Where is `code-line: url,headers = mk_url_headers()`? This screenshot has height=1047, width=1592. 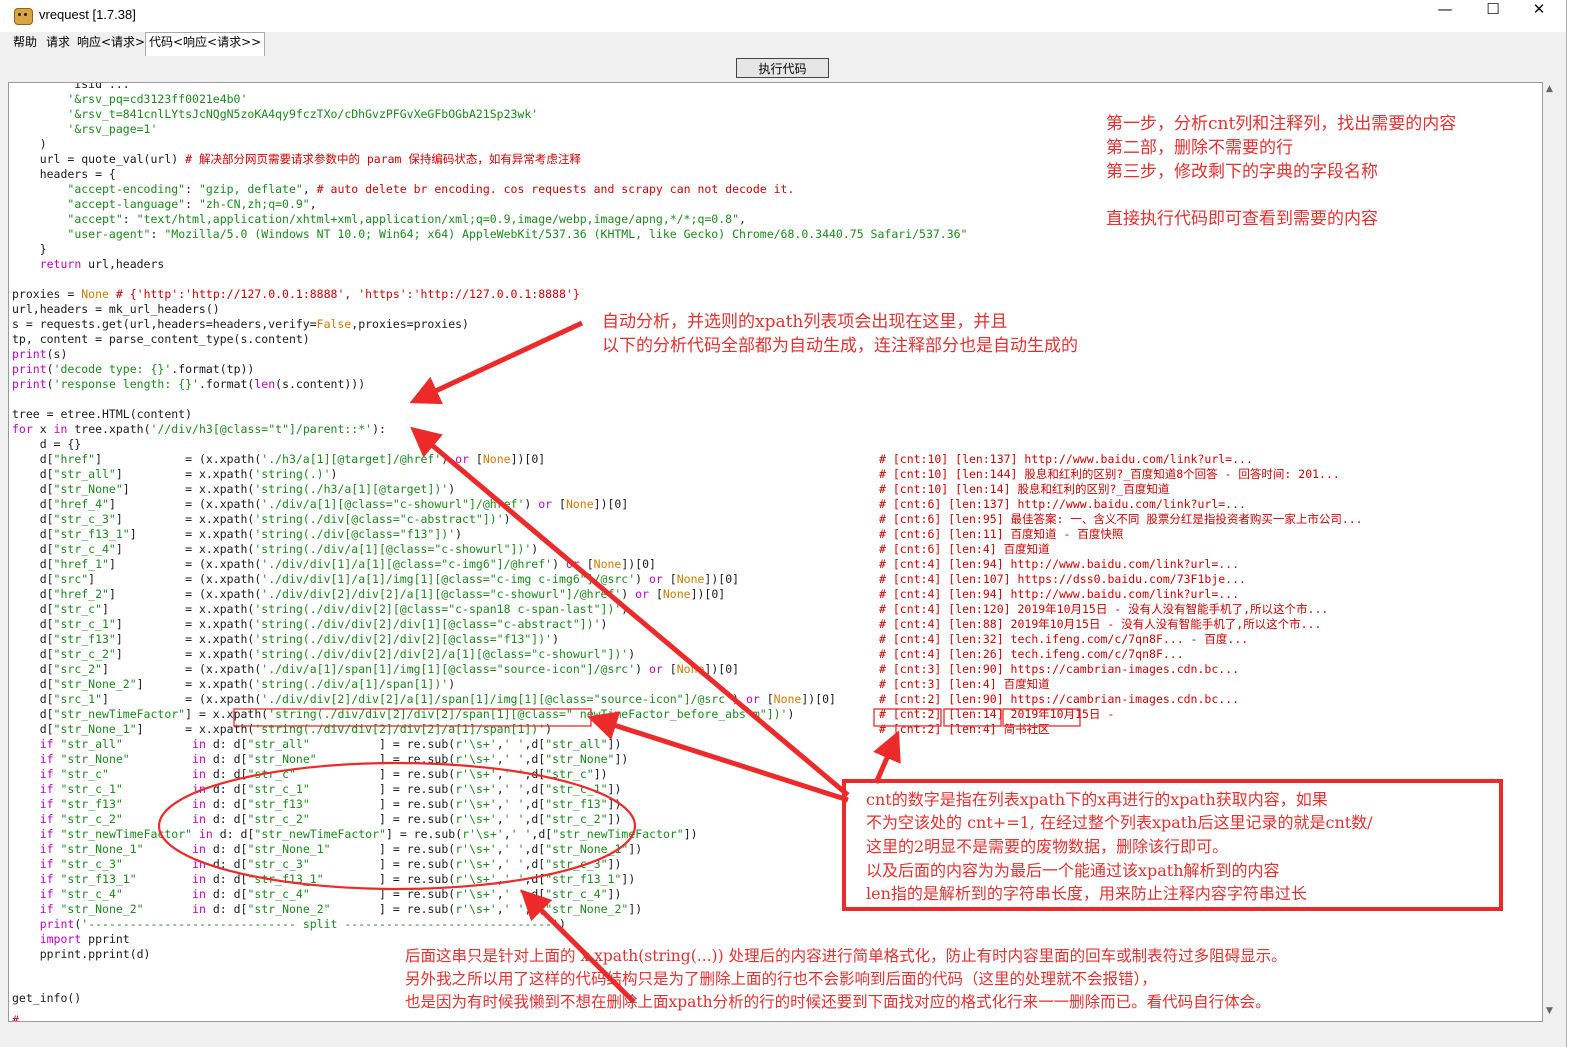 code-line: url,headers = mk_url_headers() is located at coordinates (116, 309).